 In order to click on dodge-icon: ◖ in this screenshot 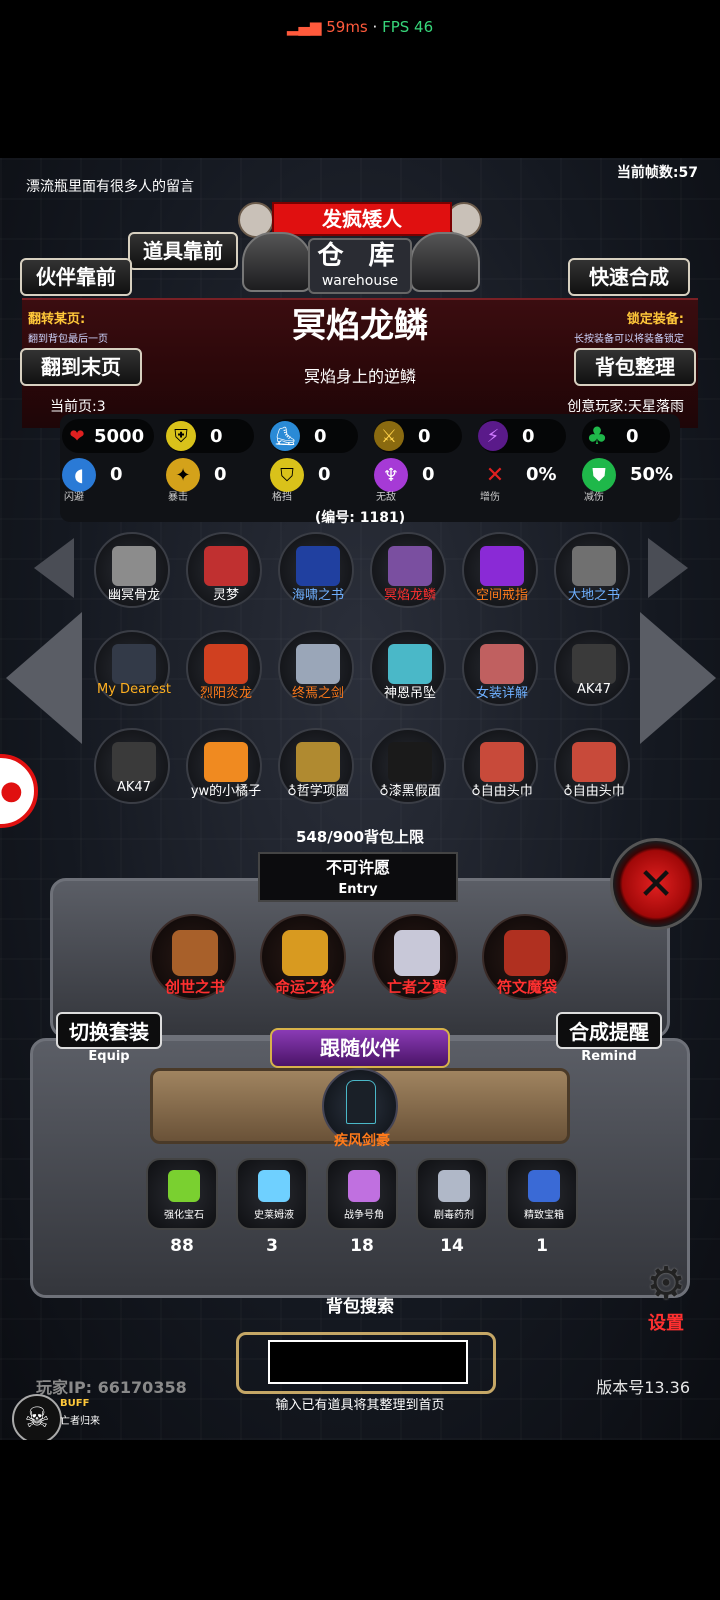, I will do `click(79, 475)`.